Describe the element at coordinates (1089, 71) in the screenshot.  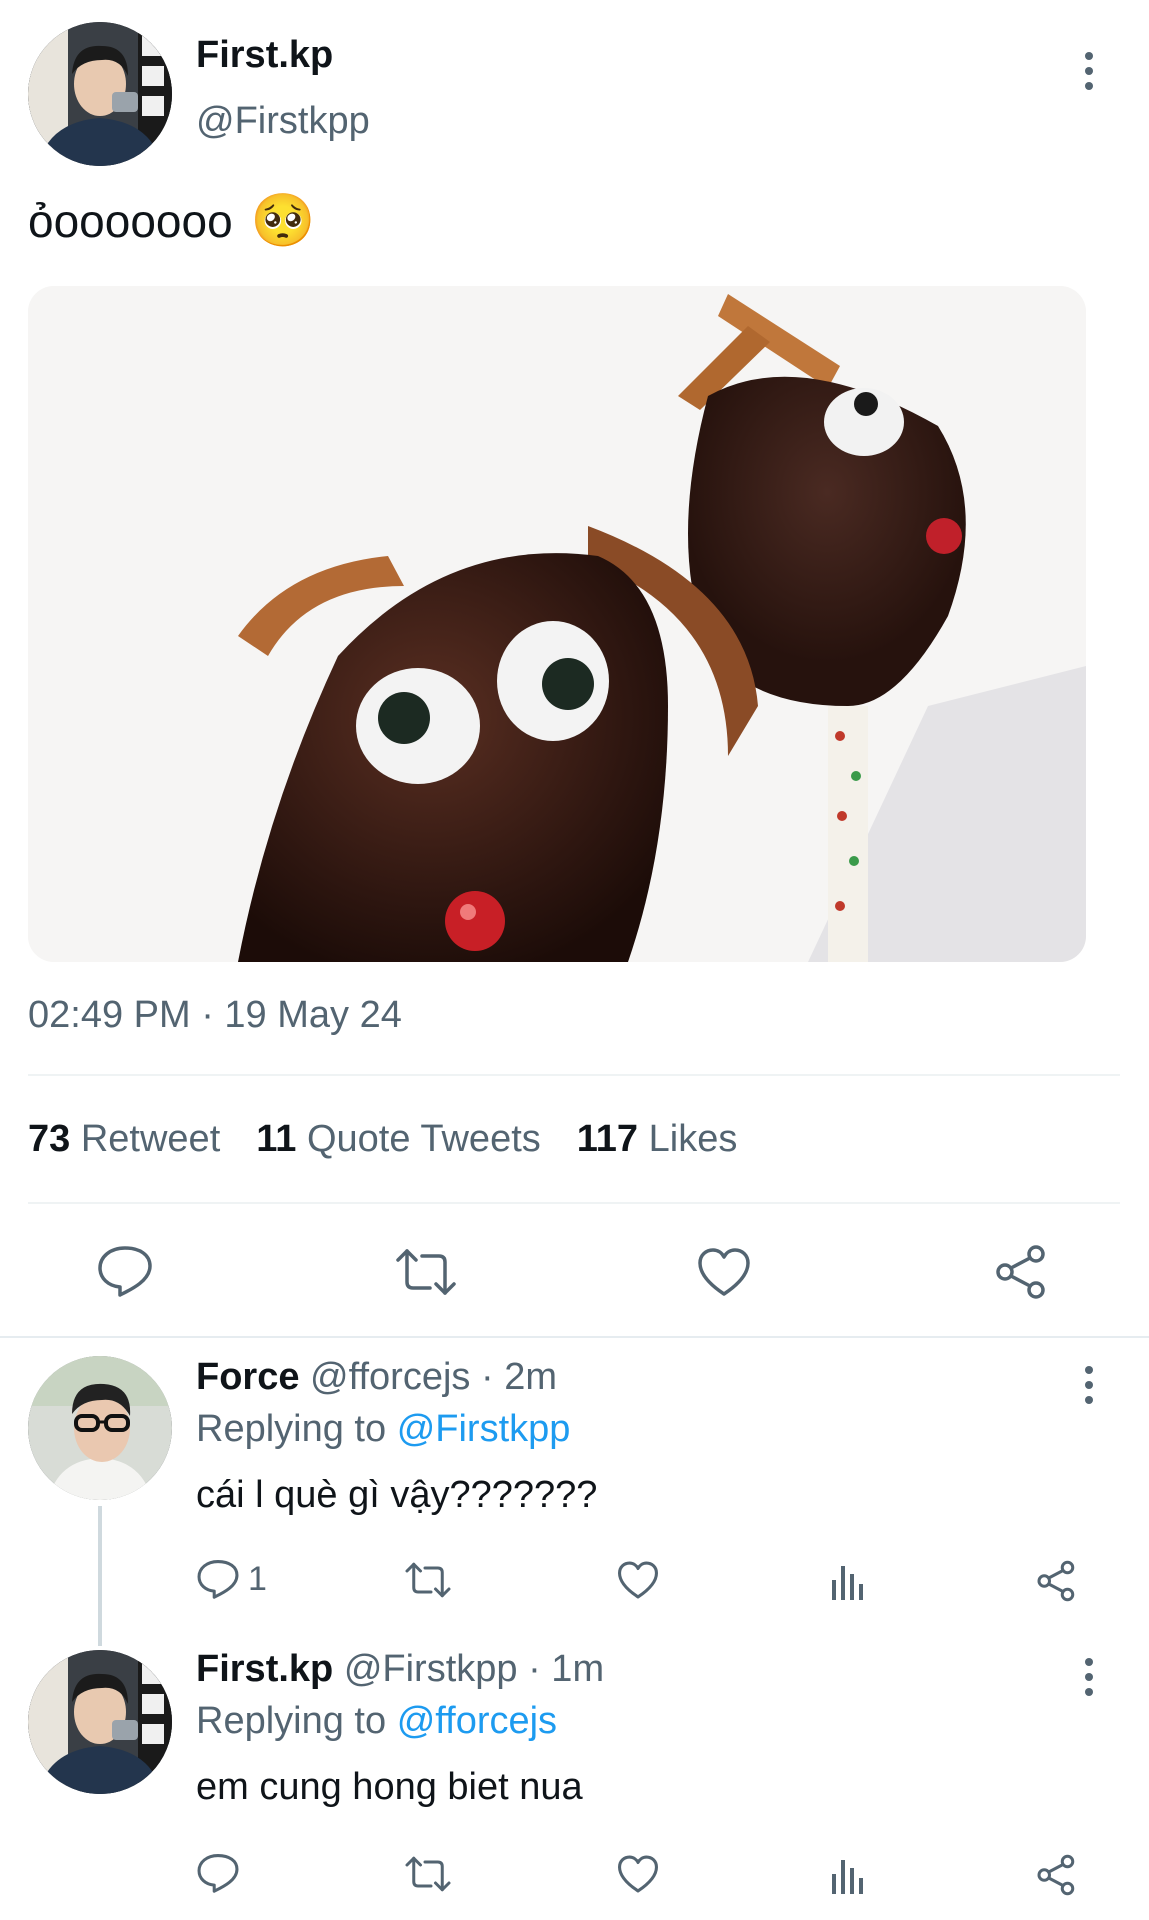
I see `tweet-more-menu-icon` at that location.